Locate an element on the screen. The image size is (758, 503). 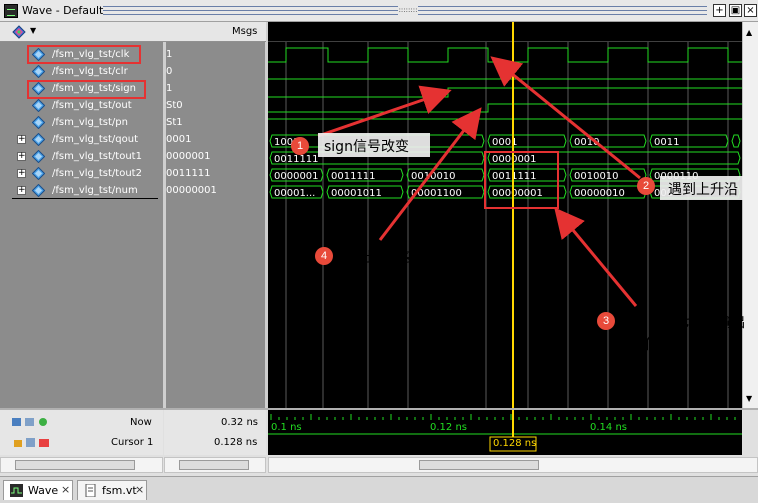
signal-value: 0 is located at coordinates (169, 71).